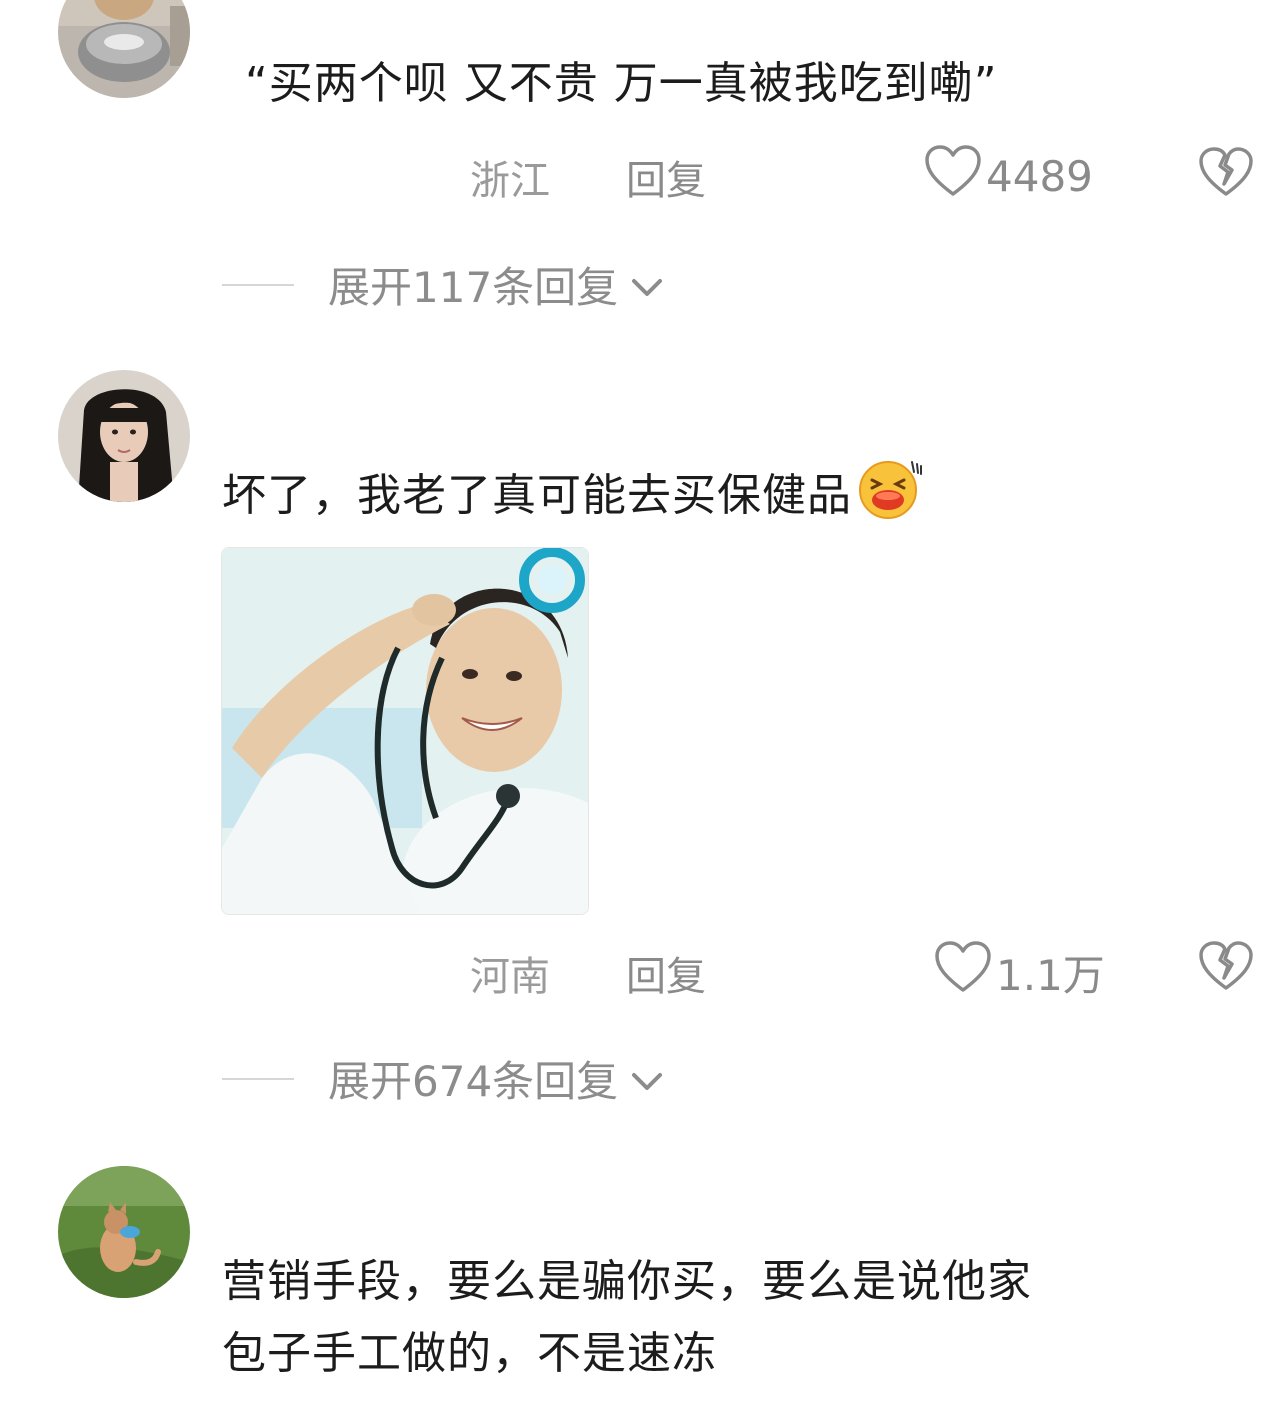 This screenshot has width=1279, height=1416. What do you see at coordinates (1039, 176) in the screenshot?
I see `like-count: 4489` at bounding box center [1039, 176].